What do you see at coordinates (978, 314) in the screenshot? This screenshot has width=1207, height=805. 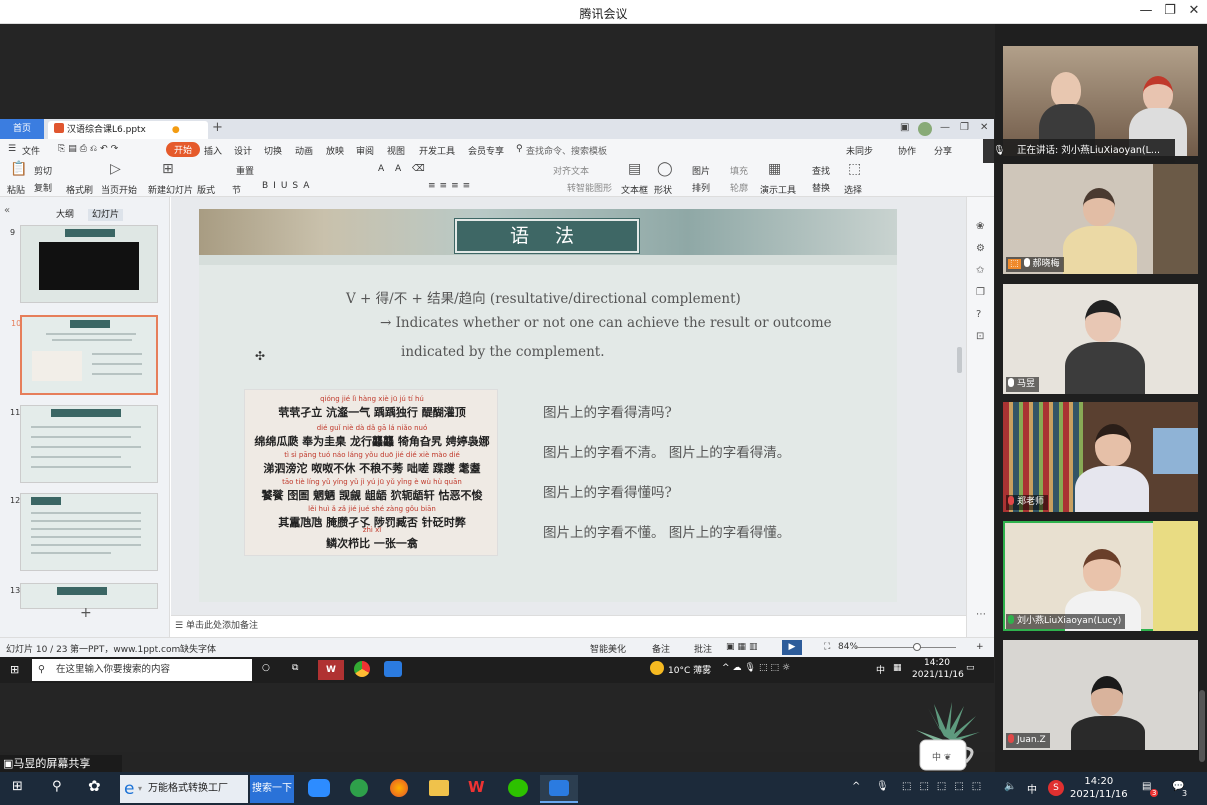 I see `help-icon: ?` at bounding box center [978, 314].